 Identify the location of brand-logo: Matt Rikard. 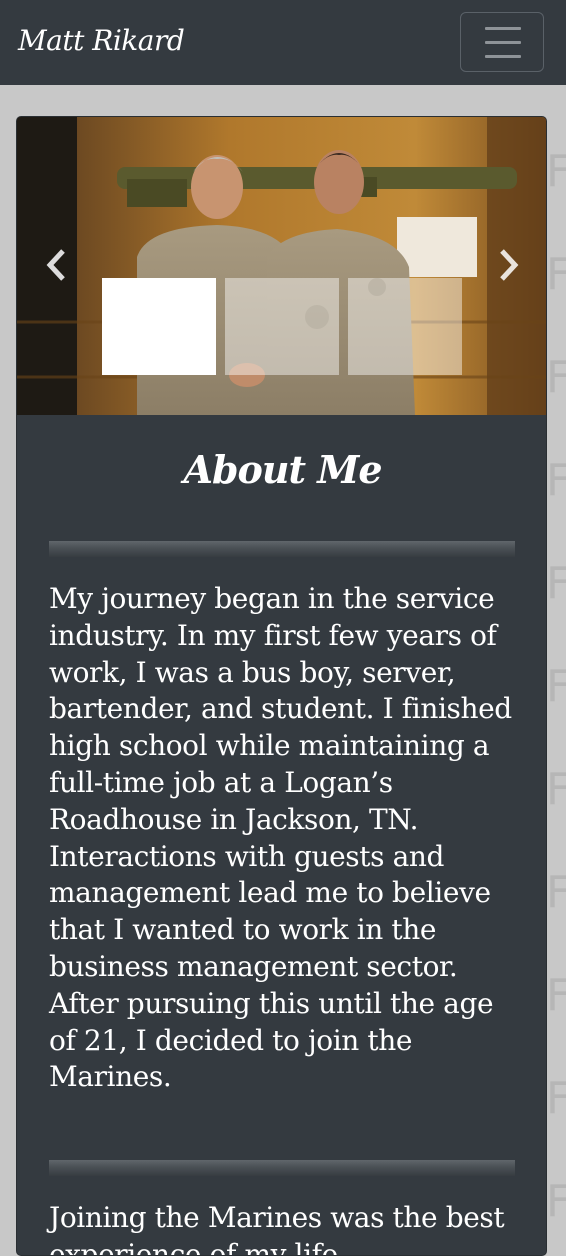
(101, 40).